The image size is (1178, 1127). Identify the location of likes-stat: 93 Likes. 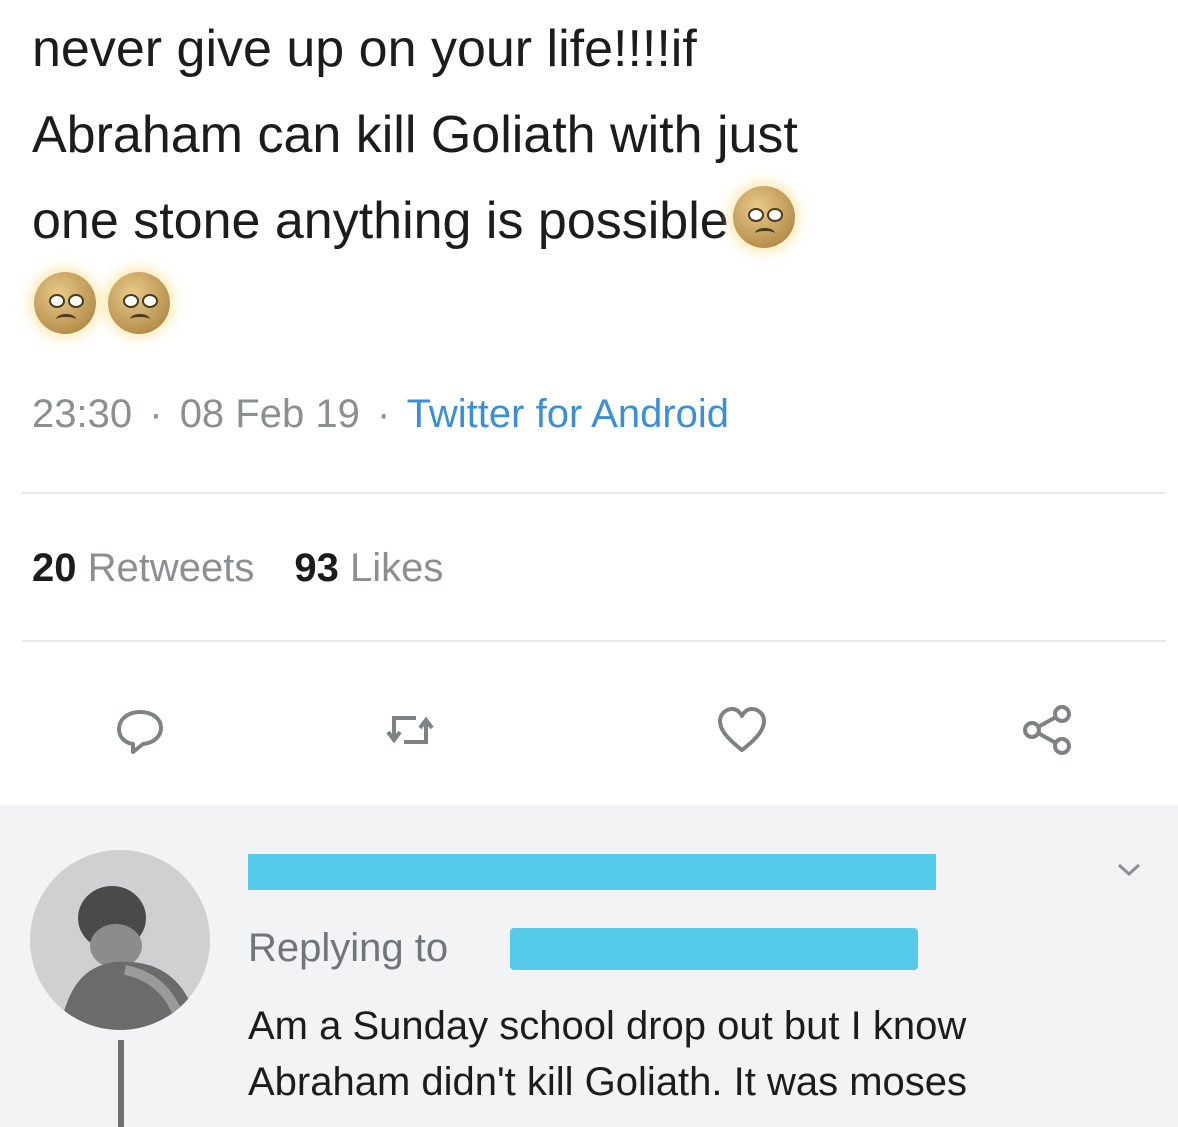
(368, 568).